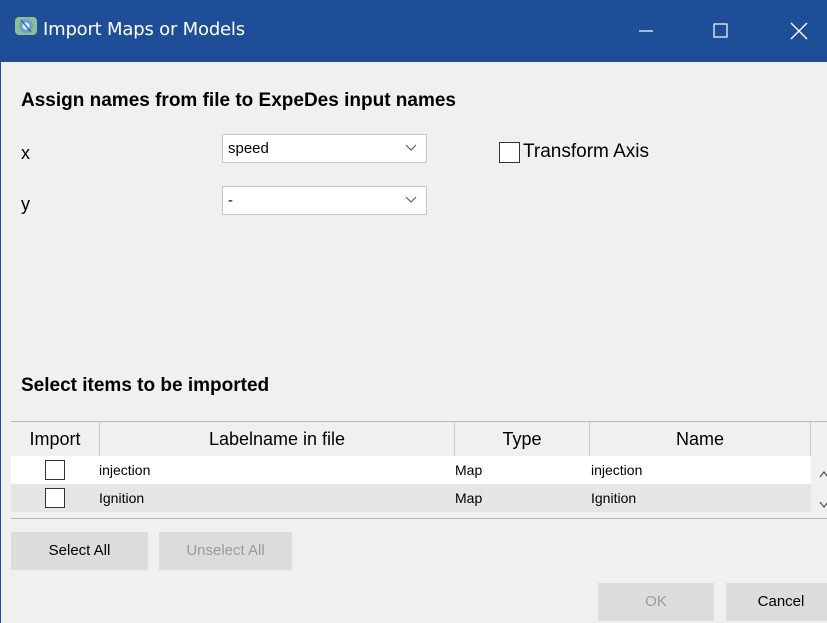  Describe the element at coordinates (522, 439) in the screenshot. I see `column-header-type: Type` at that location.